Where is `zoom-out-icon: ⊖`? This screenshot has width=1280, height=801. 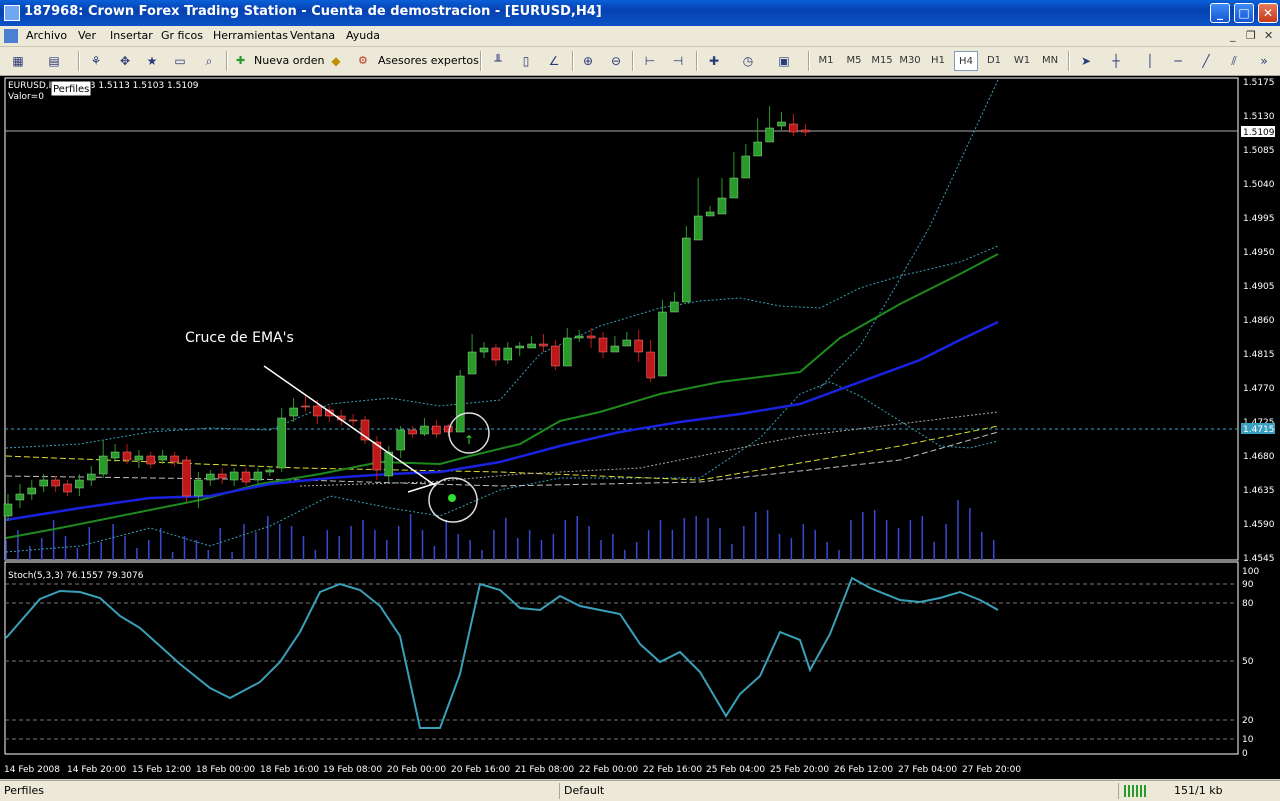
zoom-out-icon: ⊖ is located at coordinates (616, 61).